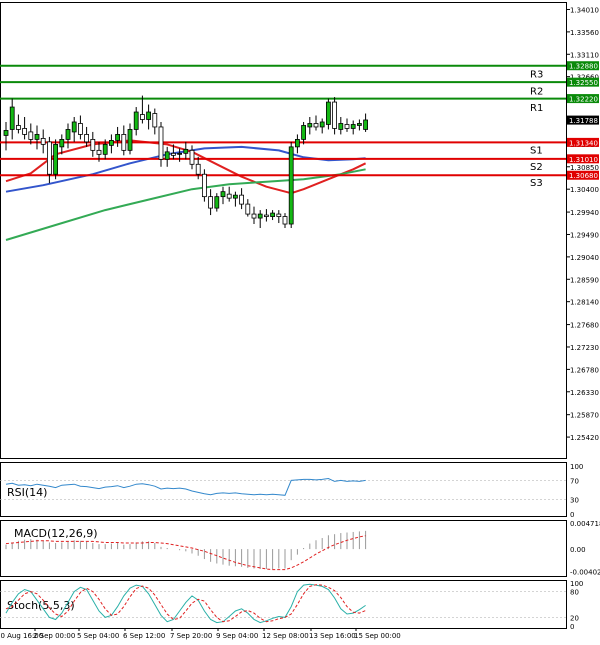 This screenshot has width=600, height=645. What do you see at coordinates (584, 235) in the screenshot?
I see `price-tick-label: 1.29490` at bounding box center [584, 235].